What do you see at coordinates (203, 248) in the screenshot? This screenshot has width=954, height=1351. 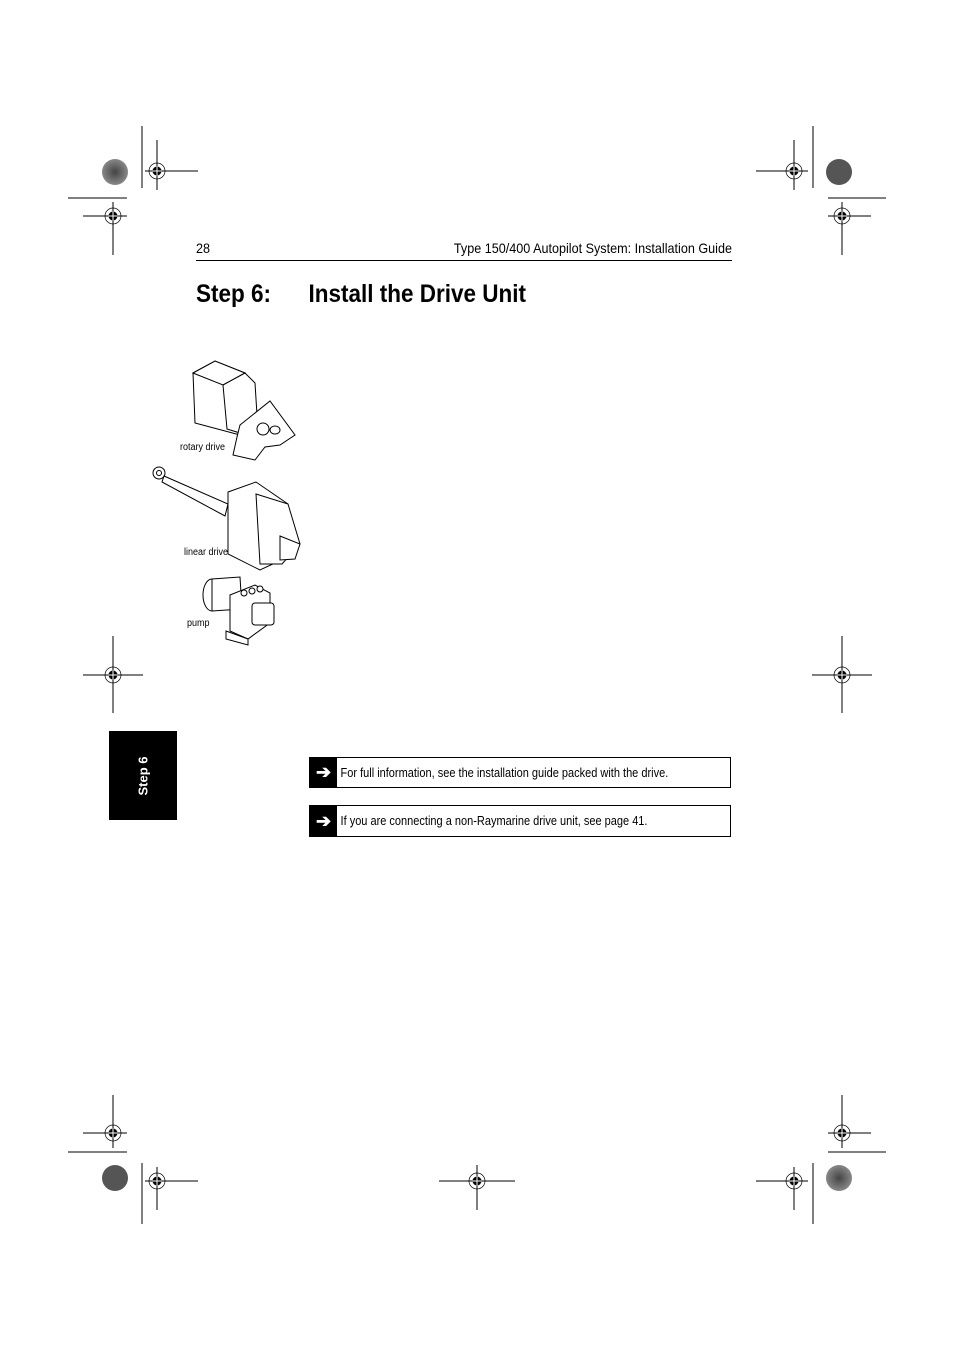 I see `page-number: 28` at bounding box center [203, 248].